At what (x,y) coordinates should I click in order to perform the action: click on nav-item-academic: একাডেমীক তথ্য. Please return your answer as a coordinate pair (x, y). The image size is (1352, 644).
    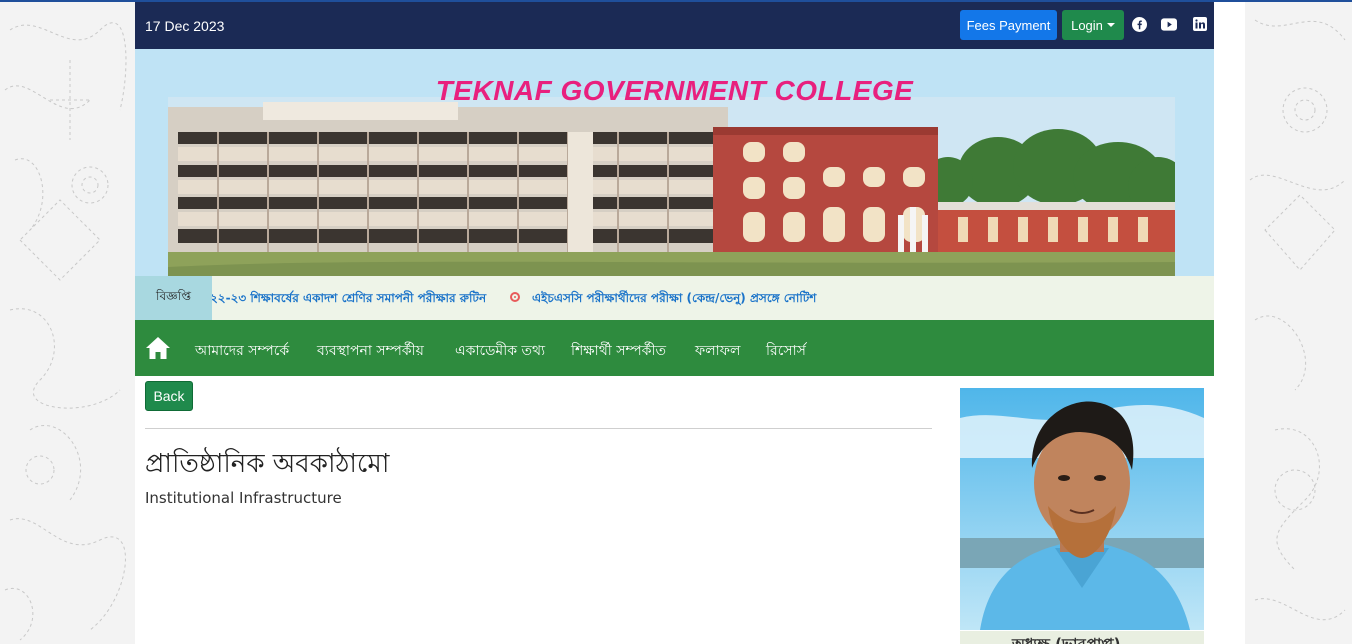
    Looking at the image, I should click on (500, 351).